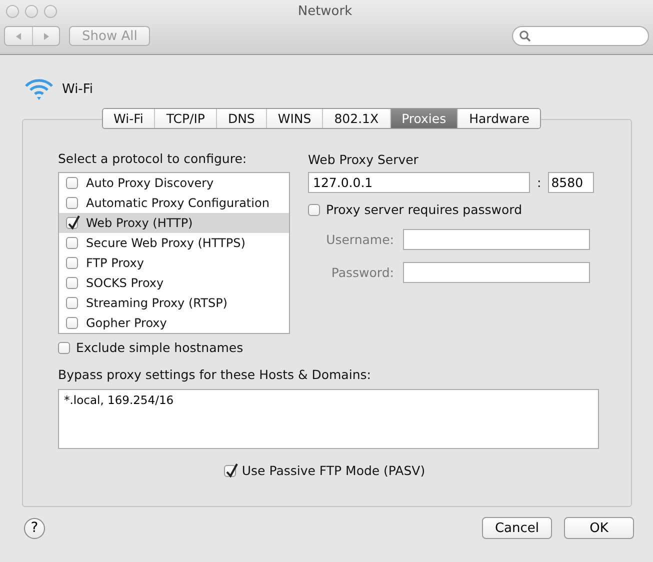 This screenshot has height=562, width=653. What do you see at coordinates (599, 528) in the screenshot?
I see `dialog-button: OK` at bounding box center [599, 528].